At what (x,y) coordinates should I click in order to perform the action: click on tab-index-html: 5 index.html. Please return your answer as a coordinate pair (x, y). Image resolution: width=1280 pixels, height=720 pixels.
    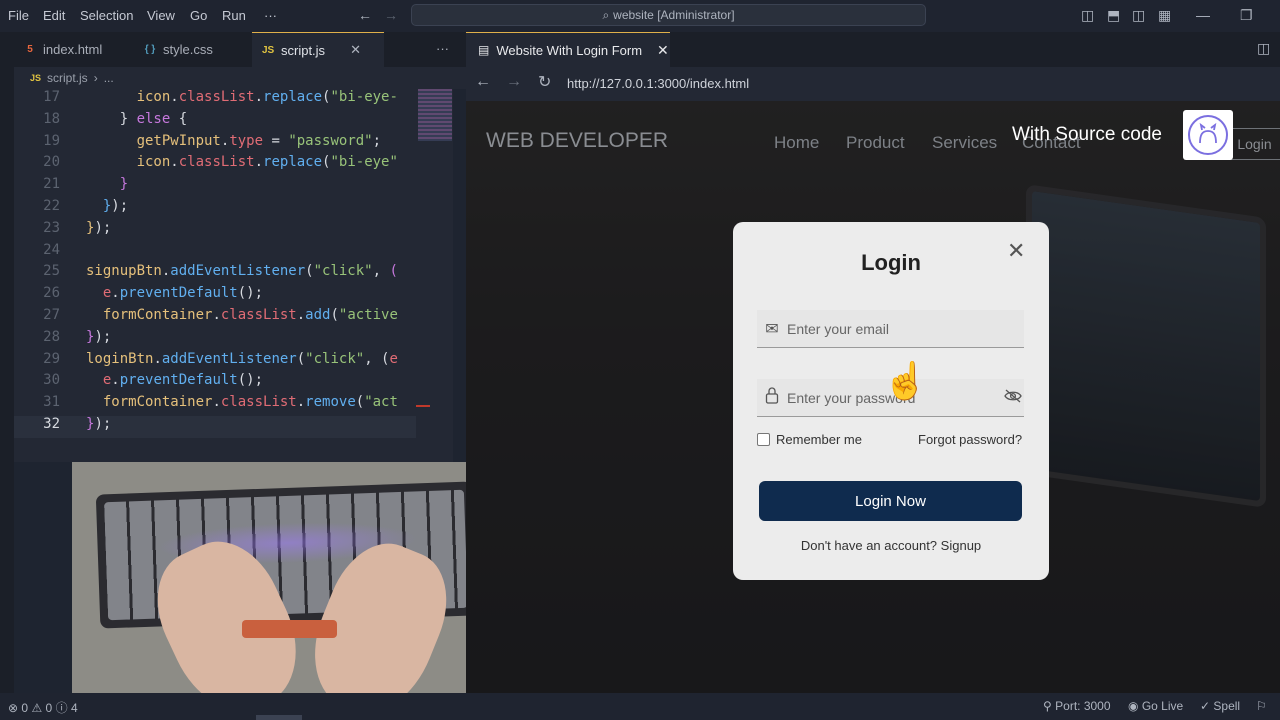
    Looking at the image, I should click on (73, 49).